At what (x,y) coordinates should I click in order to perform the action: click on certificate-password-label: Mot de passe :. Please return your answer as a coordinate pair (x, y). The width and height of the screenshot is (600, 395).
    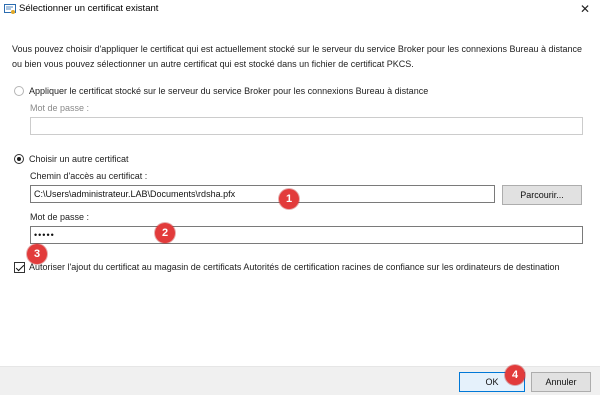
    Looking at the image, I should click on (60, 217).